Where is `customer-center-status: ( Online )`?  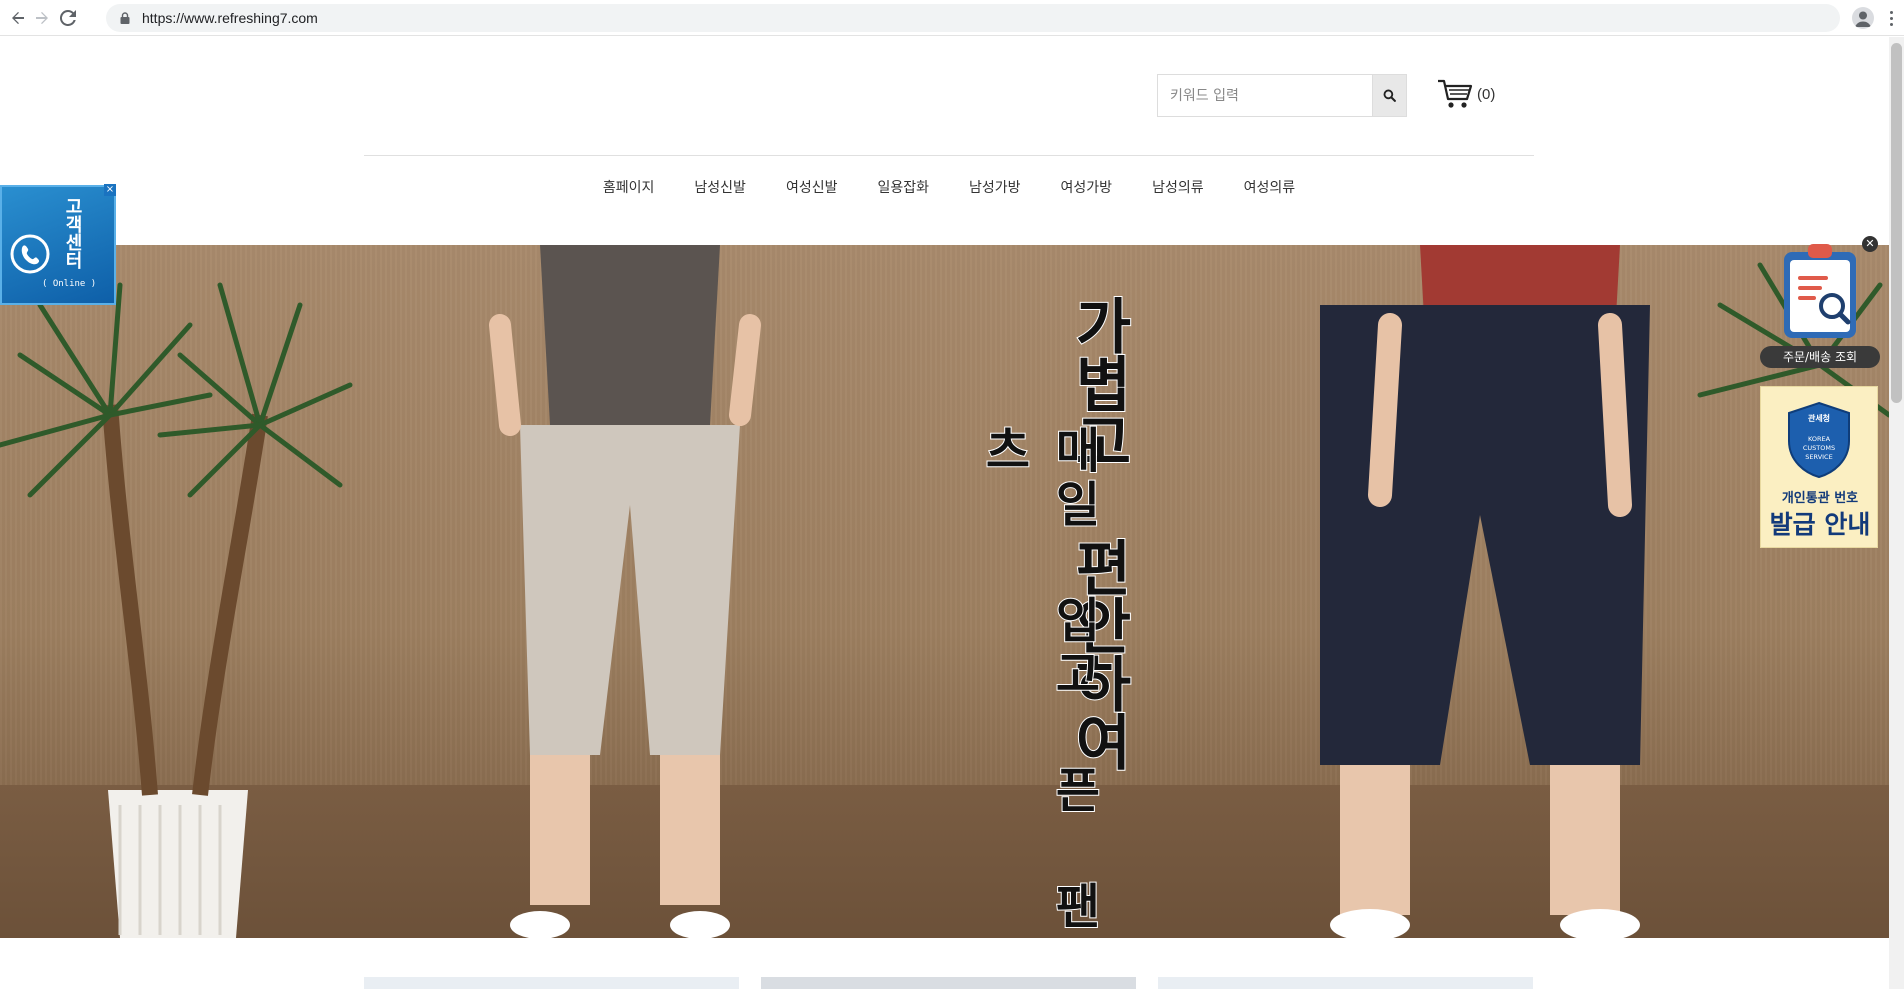 customer-center-status: ( Online ) is located at coordinates (69, 284).